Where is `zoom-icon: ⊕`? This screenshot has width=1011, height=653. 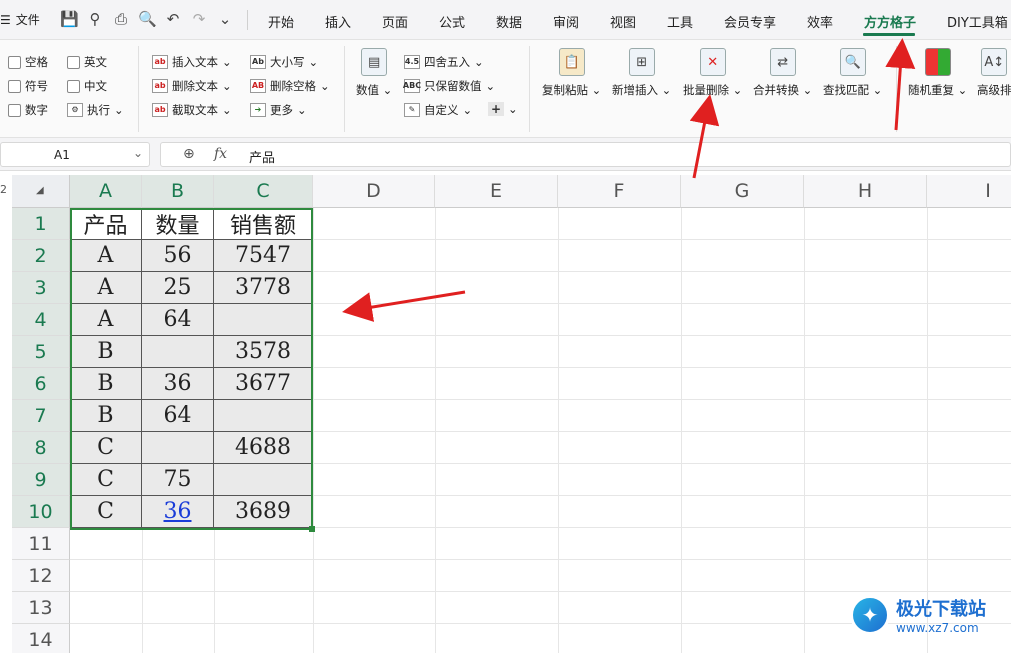
zoom-icon: ⊕ is located at coordinates (189, 154).